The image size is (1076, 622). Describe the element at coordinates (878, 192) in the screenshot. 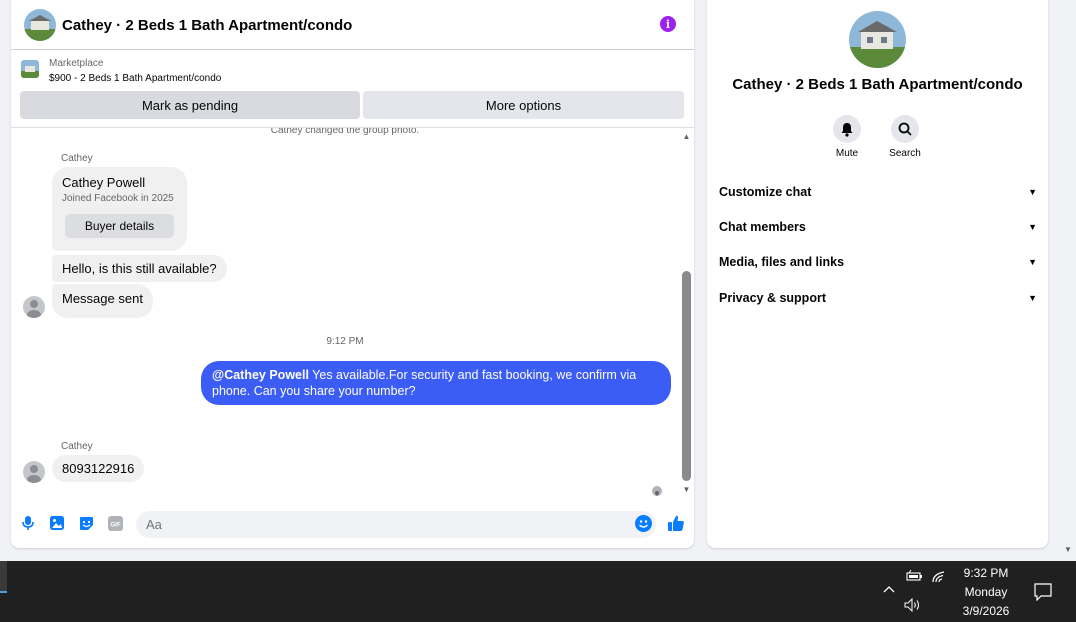

I see `customize-chat-row: Customize chat ▼` at that location.